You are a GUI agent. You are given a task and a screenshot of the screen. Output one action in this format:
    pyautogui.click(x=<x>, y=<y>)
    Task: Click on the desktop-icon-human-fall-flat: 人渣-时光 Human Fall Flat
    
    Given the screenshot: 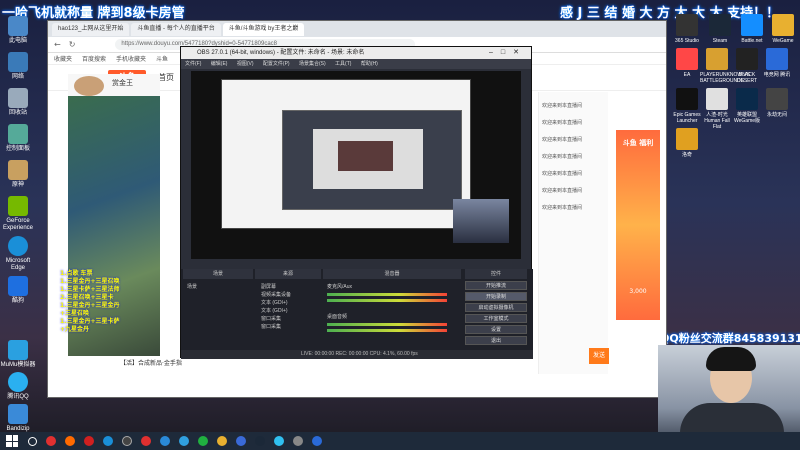 What is the action you would take?
    pyautogui.click(x=717, y=109)
    